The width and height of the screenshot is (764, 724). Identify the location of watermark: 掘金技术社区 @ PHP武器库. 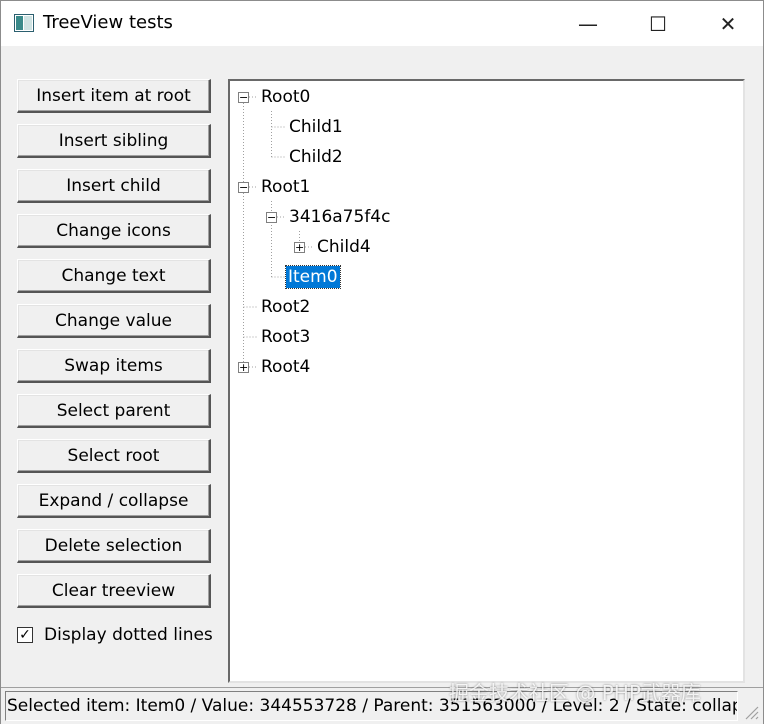
(575, 693).